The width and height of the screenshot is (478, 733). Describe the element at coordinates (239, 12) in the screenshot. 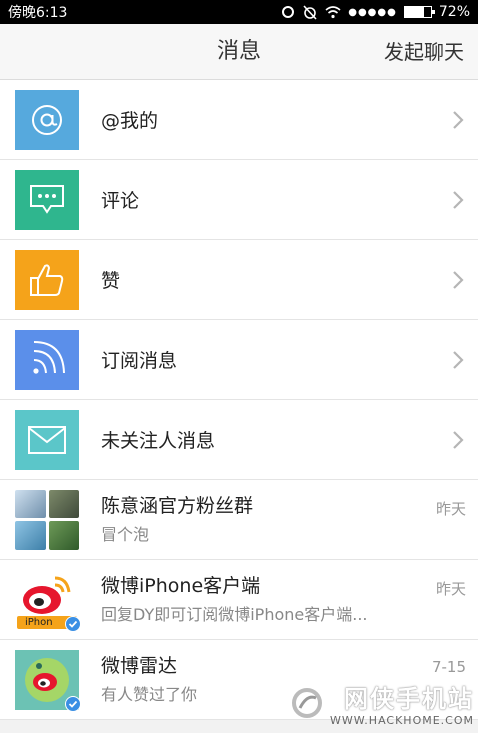

I see `status-bar: 傍晚6:13 ●●●●● 72%` at that location.